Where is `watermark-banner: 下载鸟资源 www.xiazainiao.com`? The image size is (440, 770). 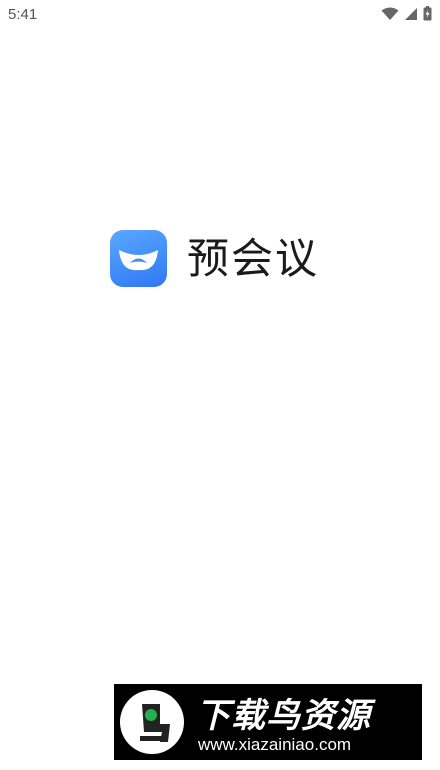 watermark-banner: 下载鸟资源 www.xiazainiao.com is located at coordinates (268, 722).